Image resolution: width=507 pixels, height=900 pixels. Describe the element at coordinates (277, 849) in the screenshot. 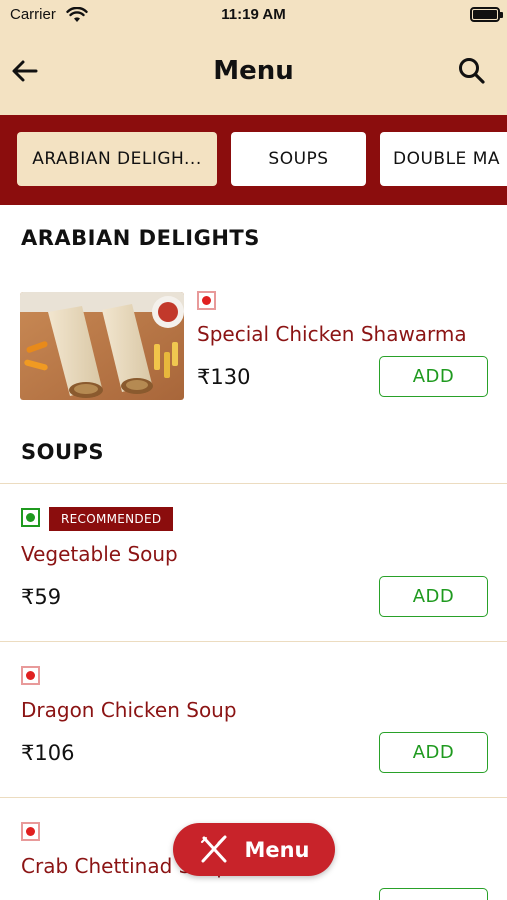

I see `menu-fab-label: Menu` at that location.